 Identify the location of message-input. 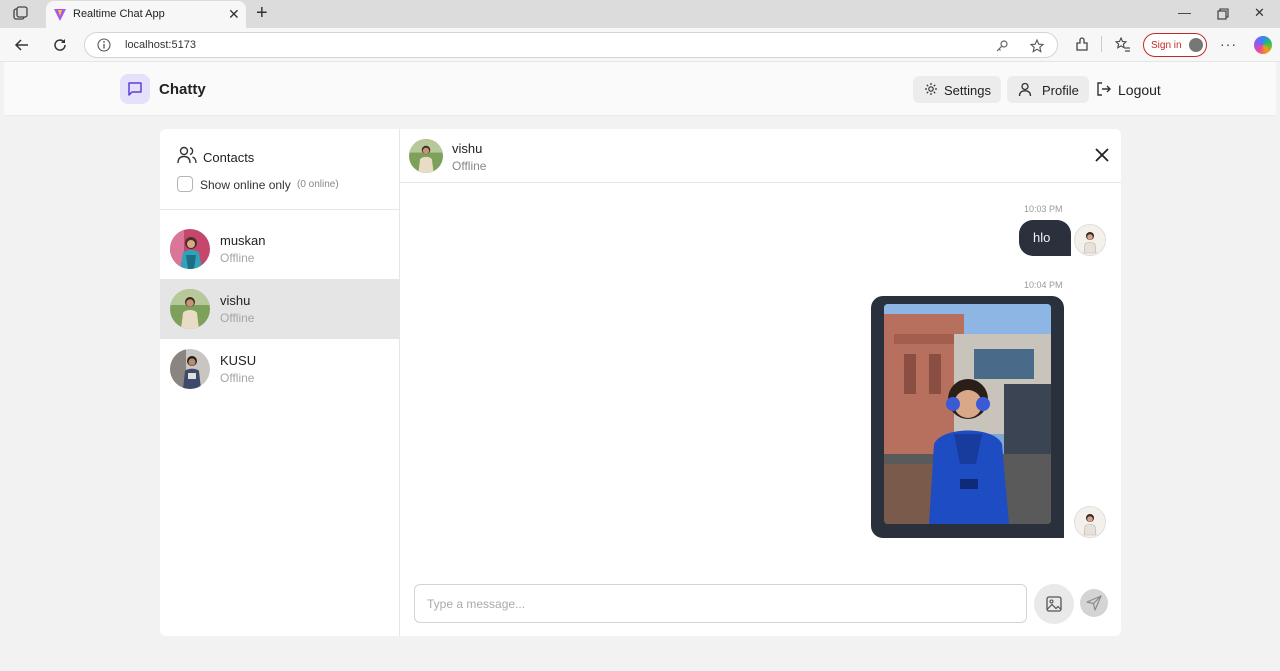
(720, 603).